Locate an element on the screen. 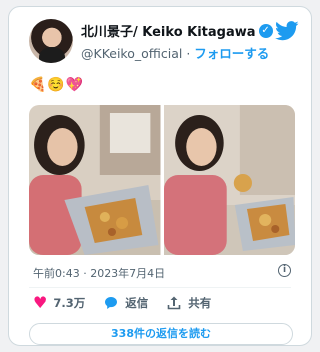 The width and height of the screenshot is (320, 352). heart-icon: ♥ is located at coordinates (40, 302).